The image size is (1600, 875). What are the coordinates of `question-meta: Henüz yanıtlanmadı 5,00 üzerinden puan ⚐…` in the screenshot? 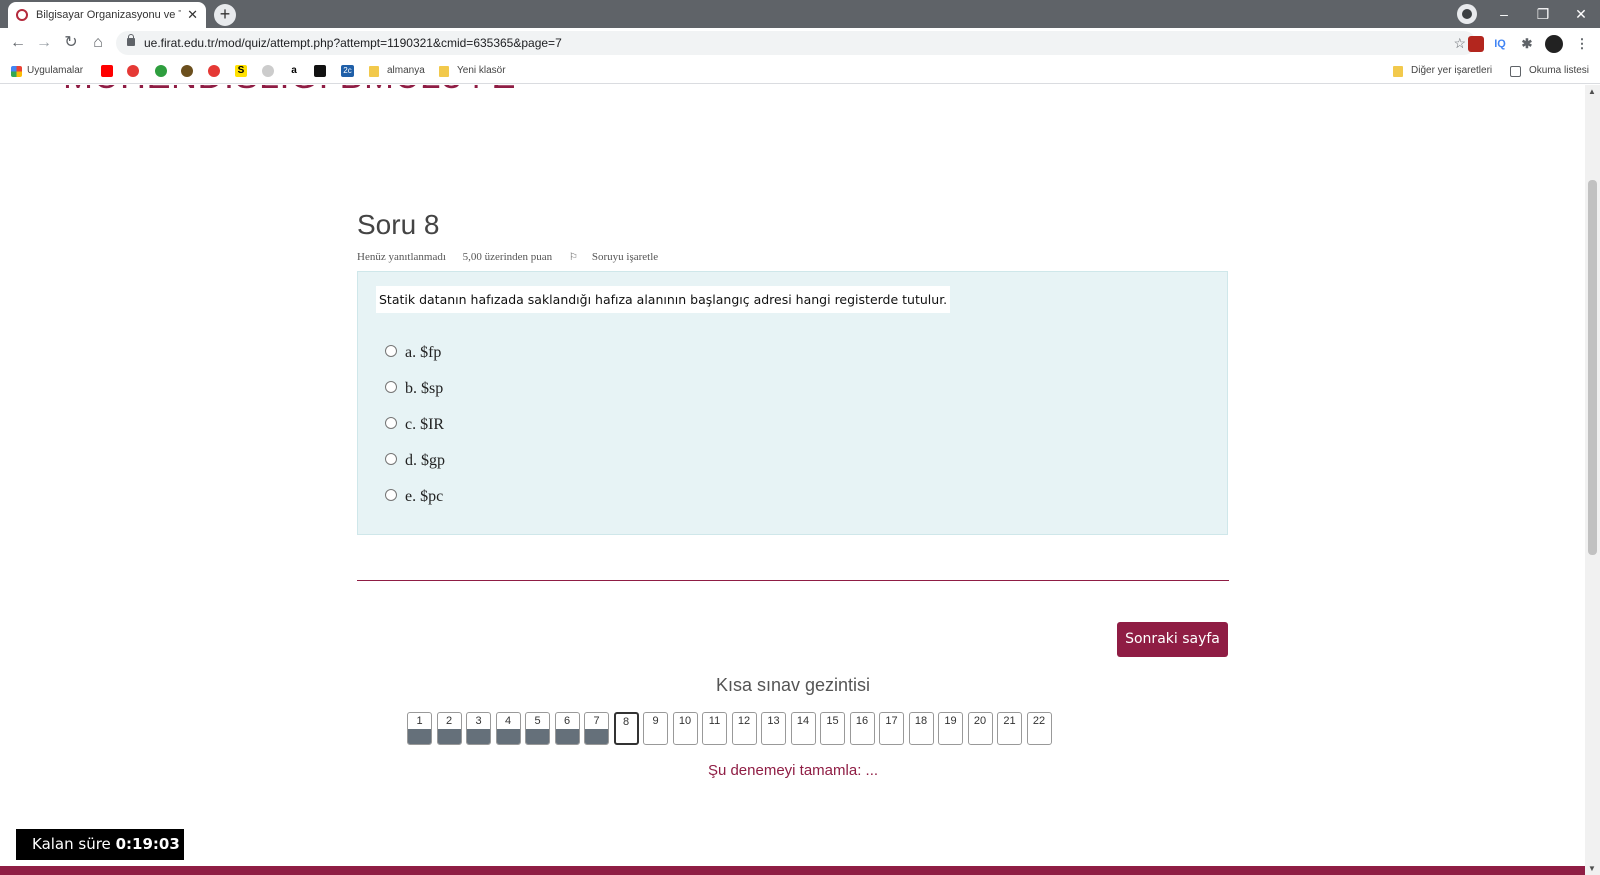 It's located at (521, 257).